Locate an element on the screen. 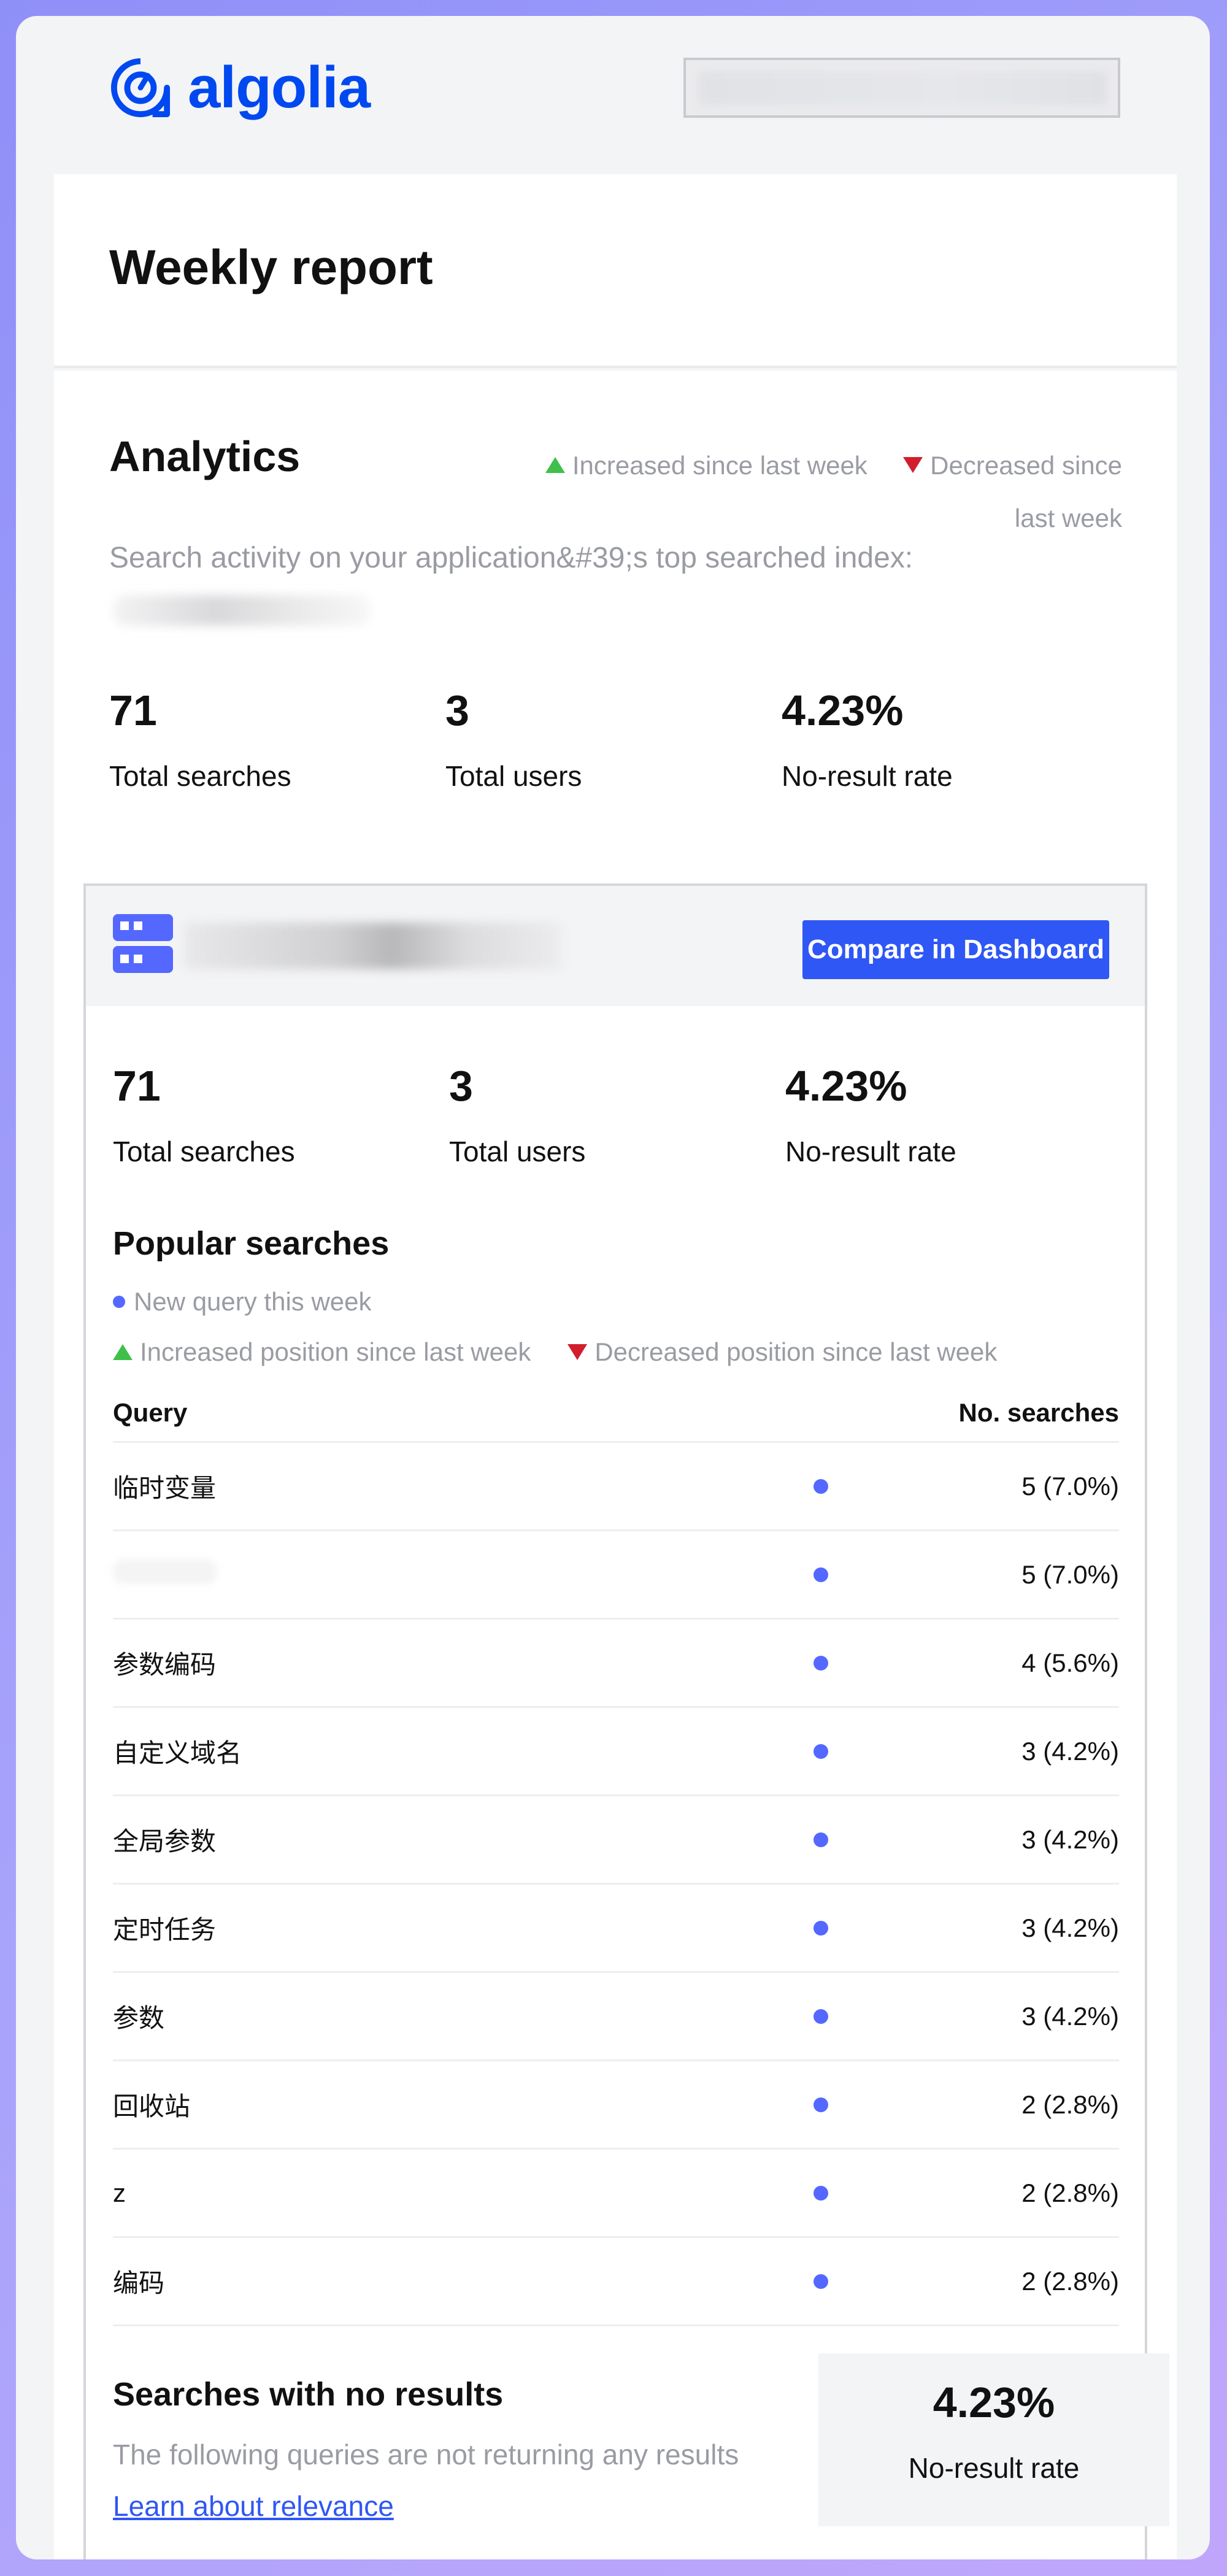 The width and height of the screenshot is (1227, 2576). table-row: 参数 3 (4.2%) is located at coordinates (616, 2017).